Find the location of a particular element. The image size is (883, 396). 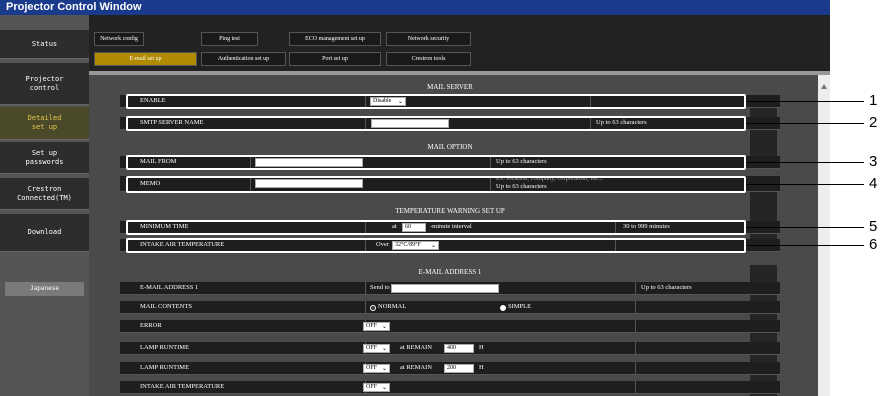

scroll-up-arrow-icon is located at coordinates (824, 86).